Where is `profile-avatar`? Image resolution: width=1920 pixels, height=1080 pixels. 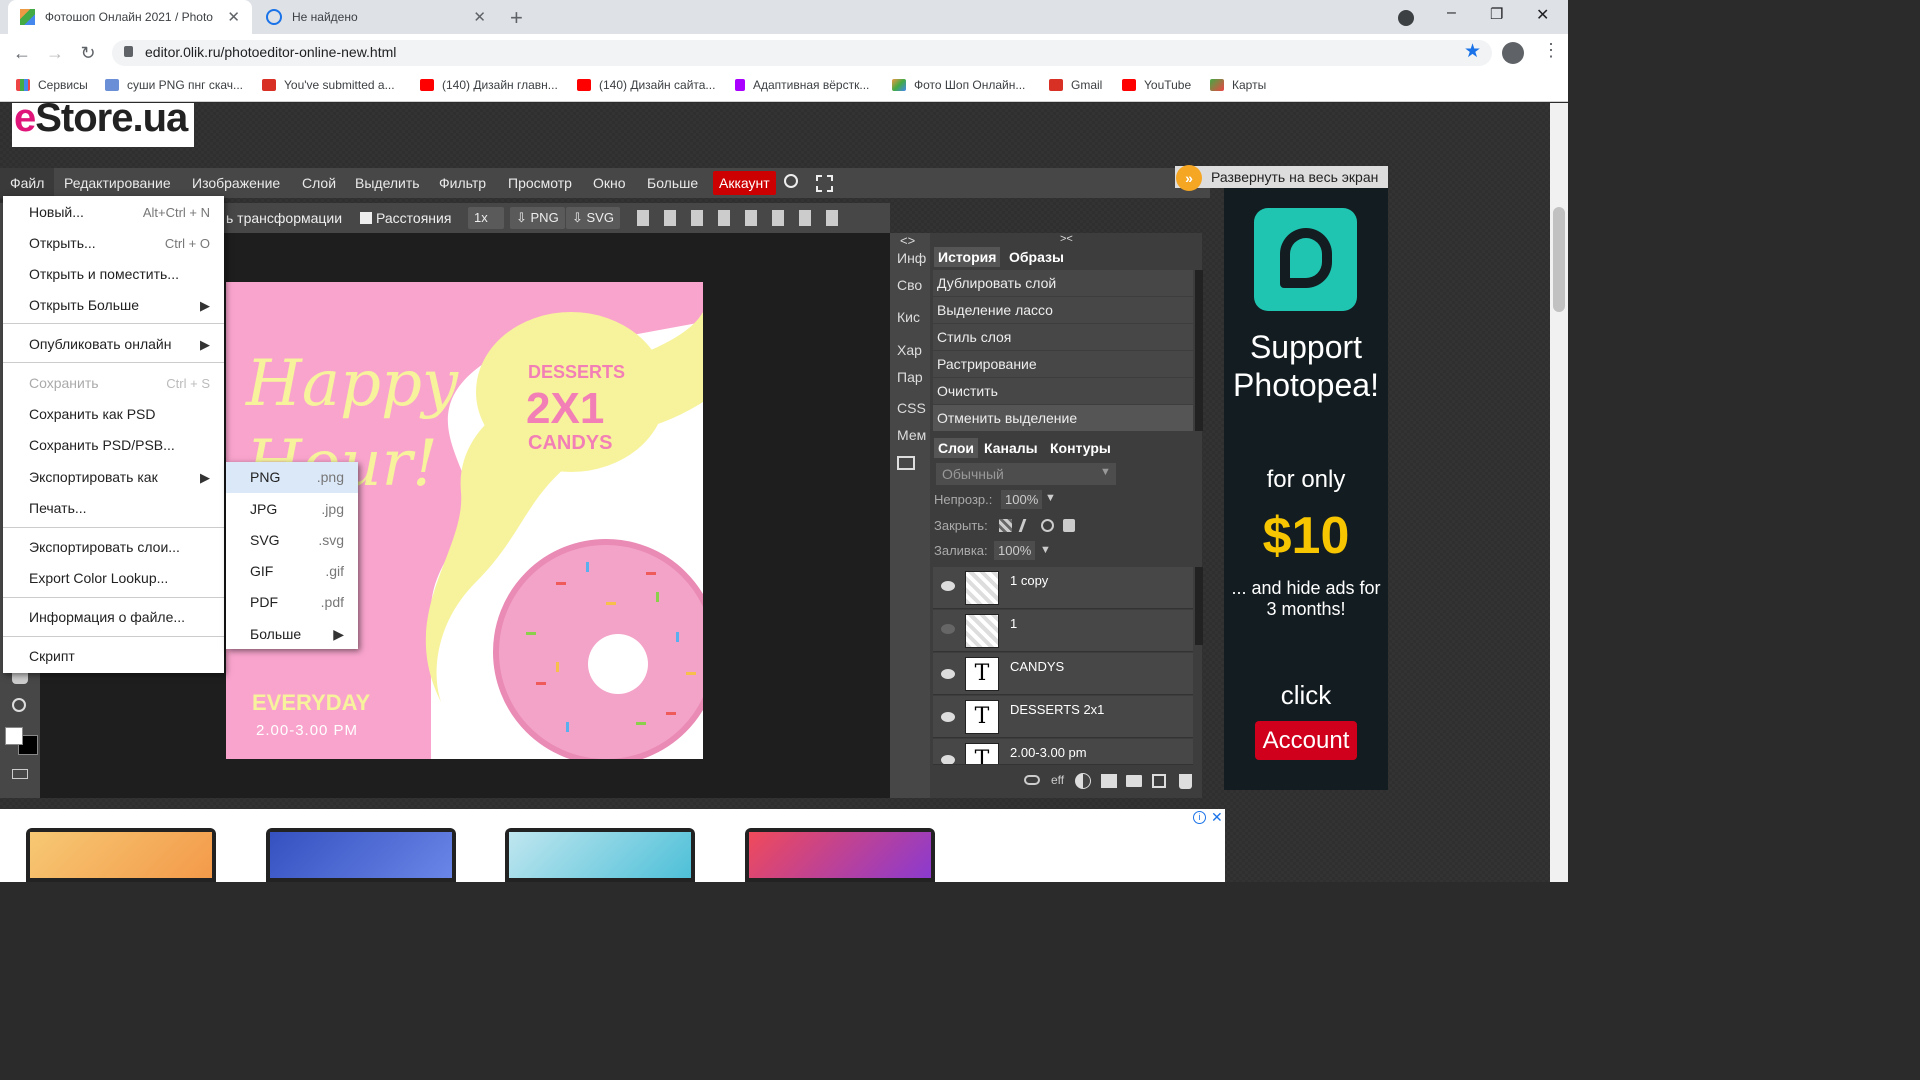
profile-avatar is located at coordinates (1513, 53).